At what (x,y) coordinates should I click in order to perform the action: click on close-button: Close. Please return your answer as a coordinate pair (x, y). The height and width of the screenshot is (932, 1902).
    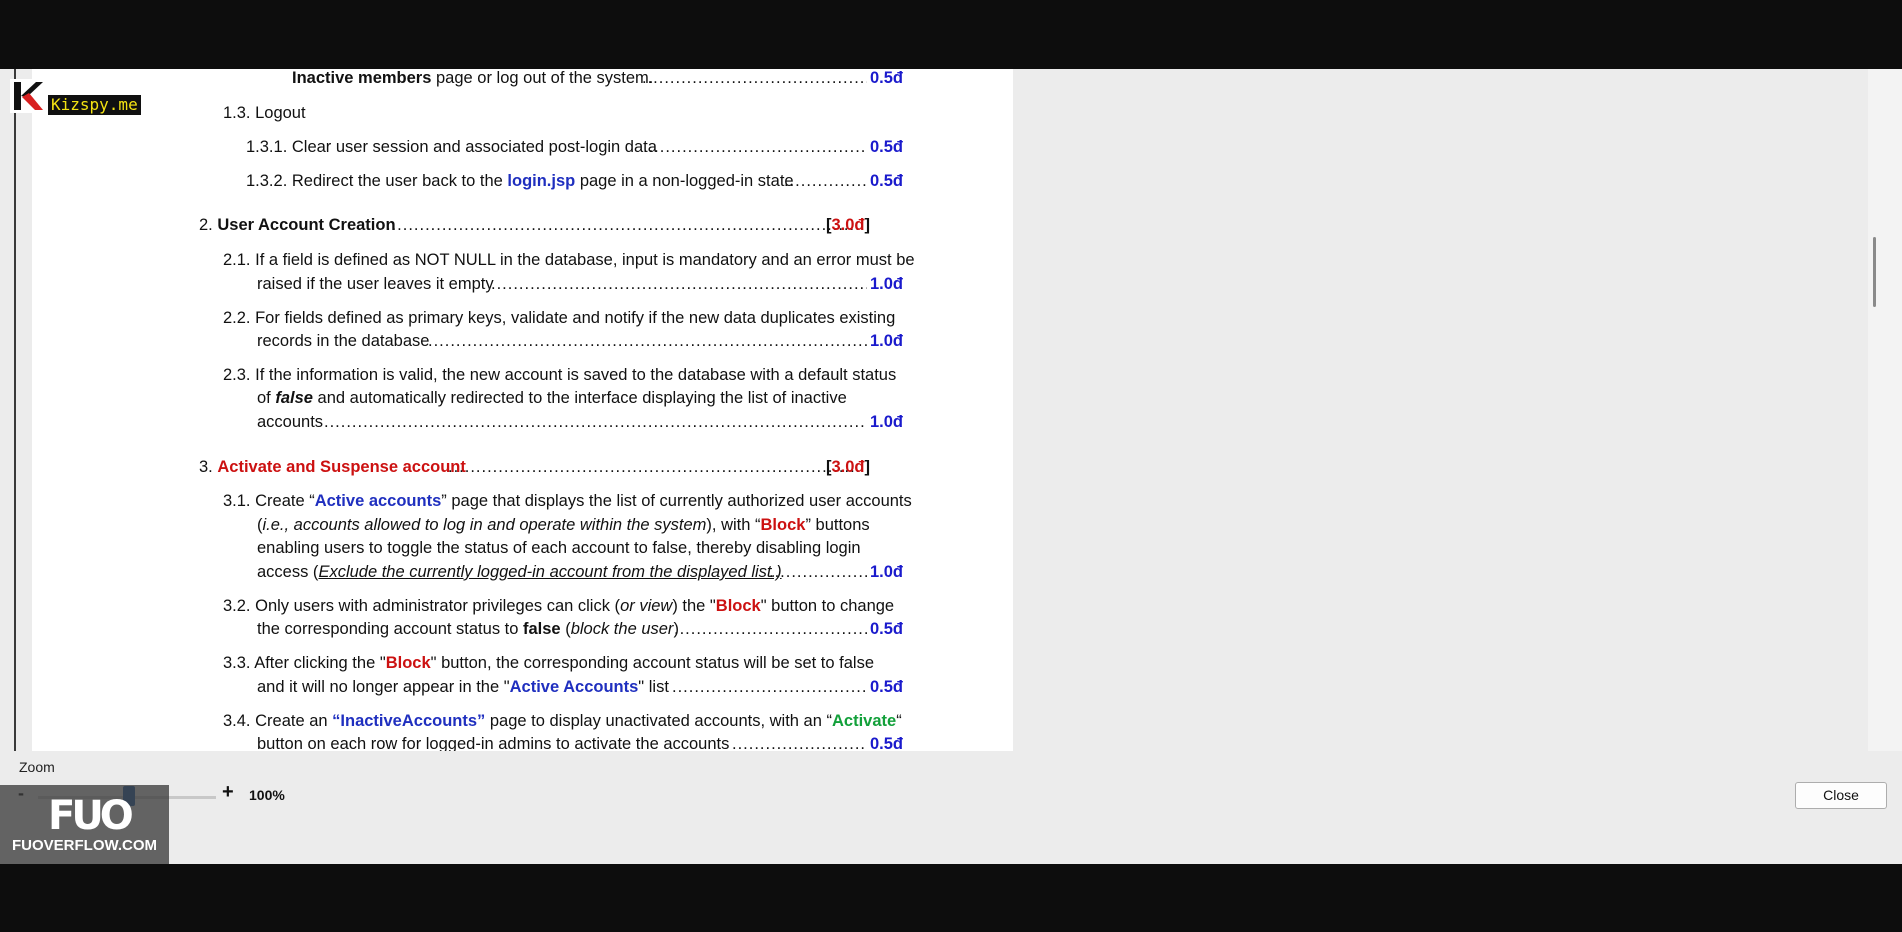
    Looking at the image, I should click on (1841, 795).